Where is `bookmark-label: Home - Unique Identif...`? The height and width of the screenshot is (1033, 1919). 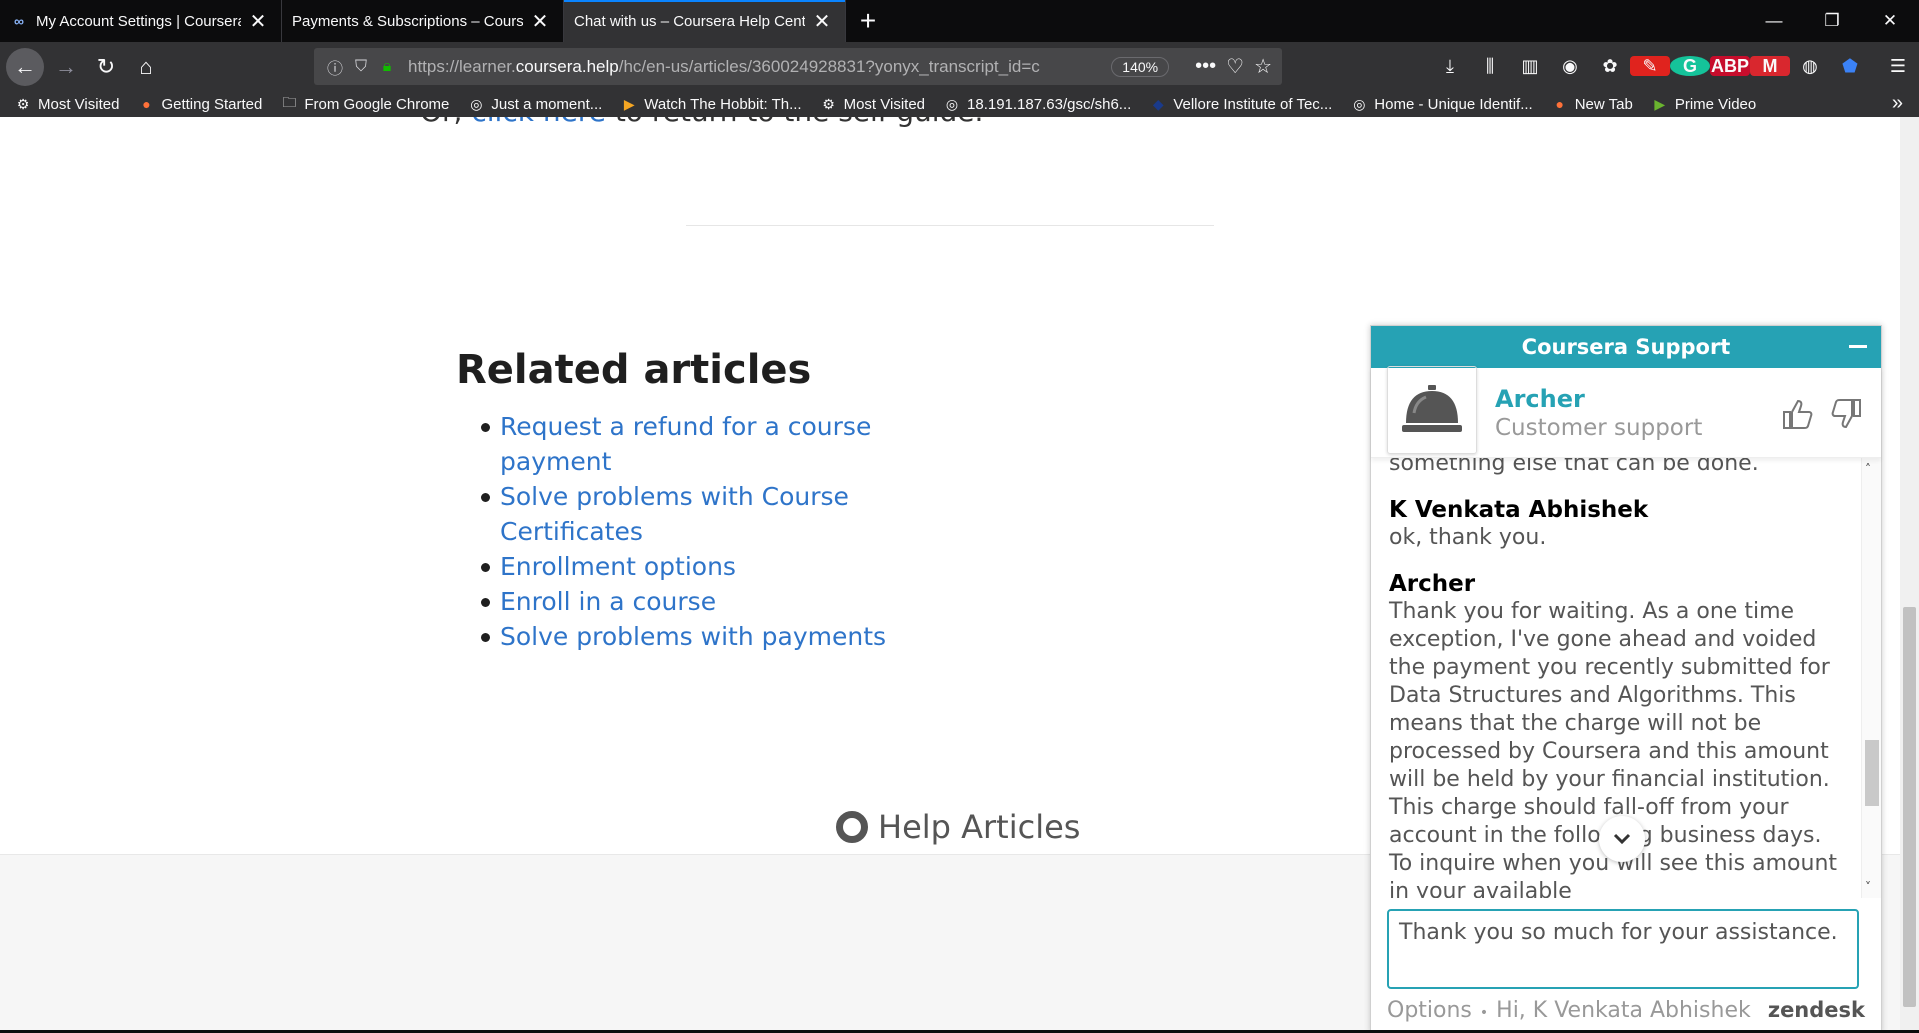 bookmark-label: Home - Unique Identif... is located at coordinates (1453, 104).